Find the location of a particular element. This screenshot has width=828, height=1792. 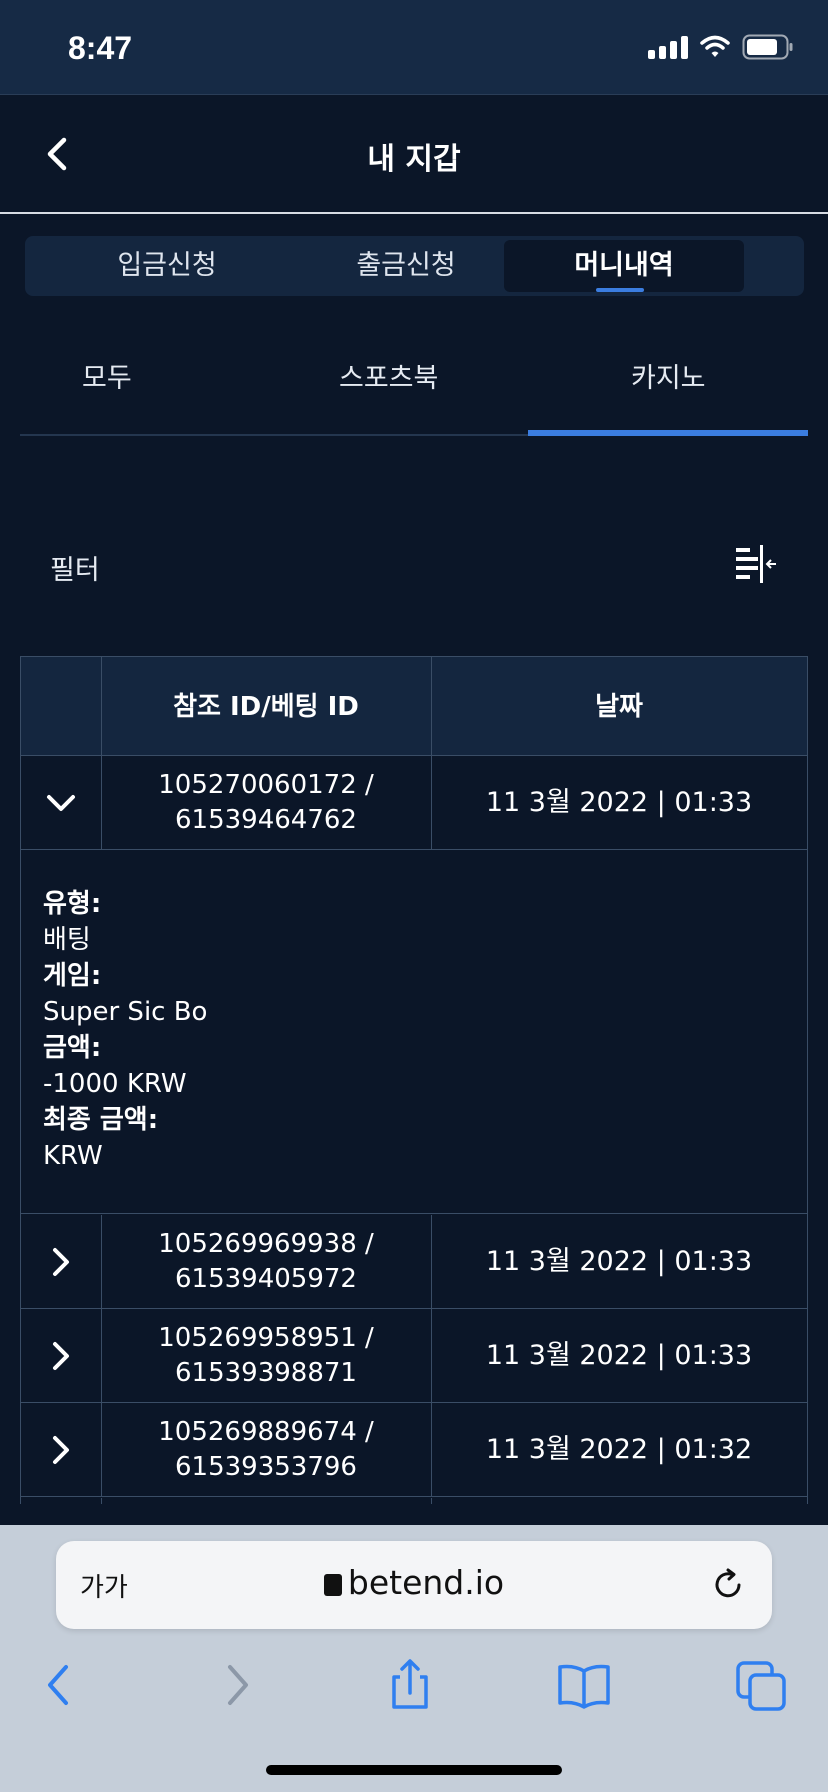

type-value: 배팅 is located at coordinates (67, 940).